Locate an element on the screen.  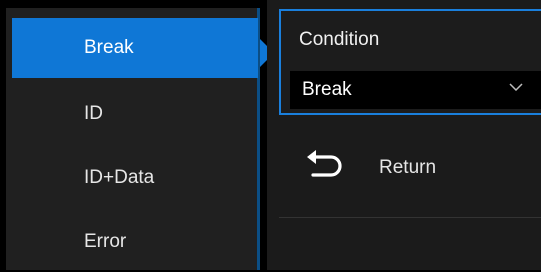
list-item-label: Error is located at coordinates (105, 241).